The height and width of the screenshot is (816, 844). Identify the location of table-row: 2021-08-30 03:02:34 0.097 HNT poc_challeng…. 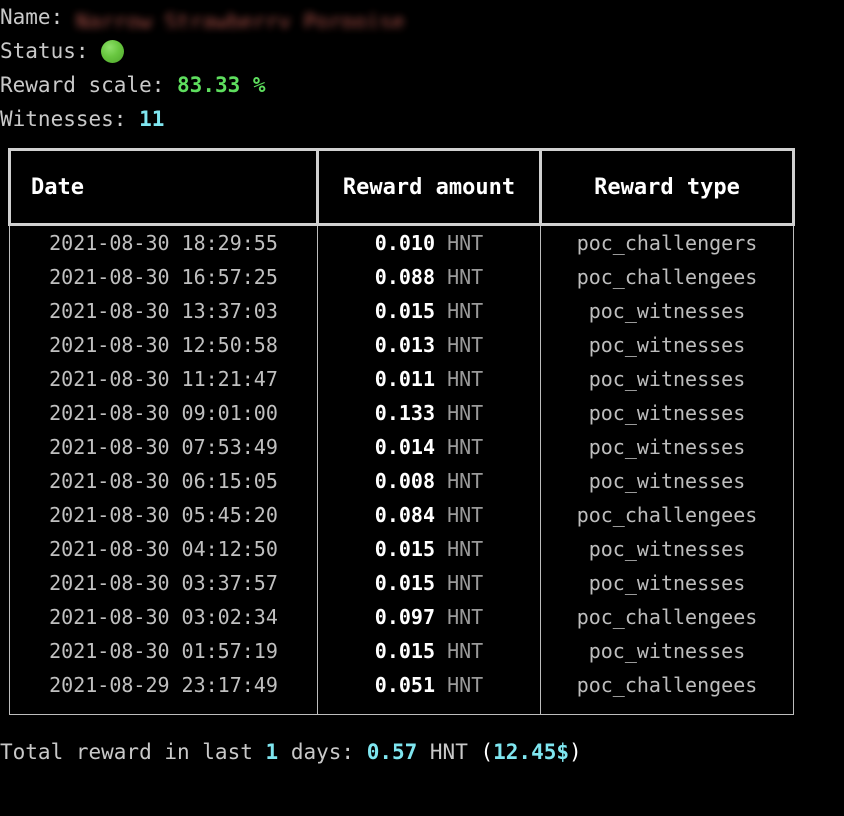
(401, 617).